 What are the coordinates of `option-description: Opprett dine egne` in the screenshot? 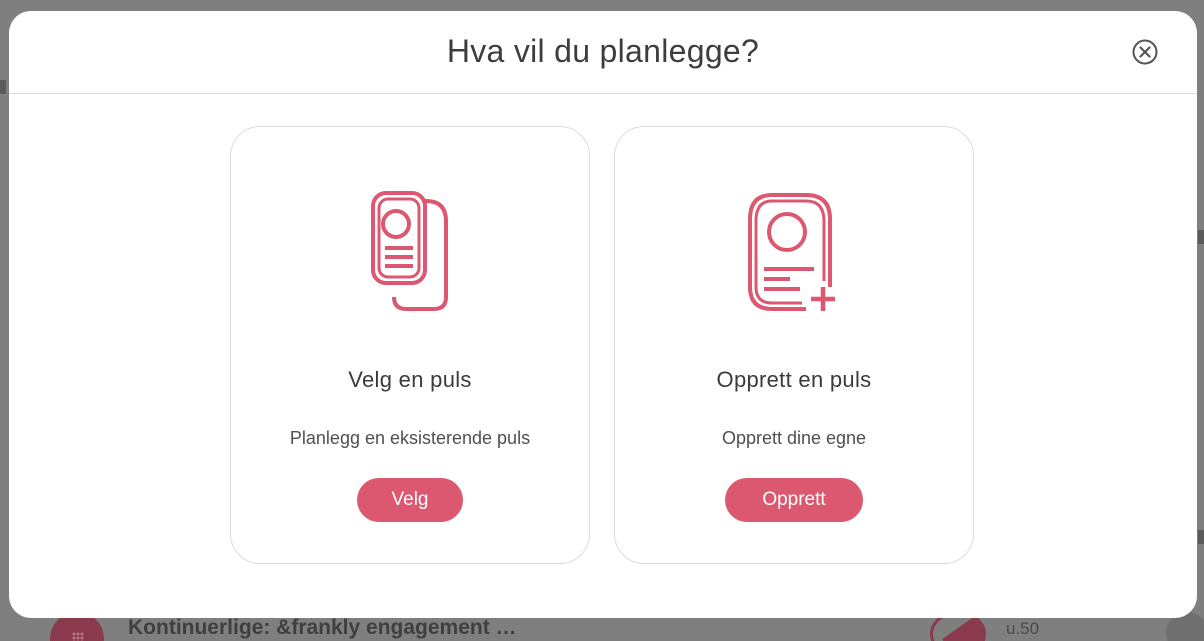 It's located at (794, 438).